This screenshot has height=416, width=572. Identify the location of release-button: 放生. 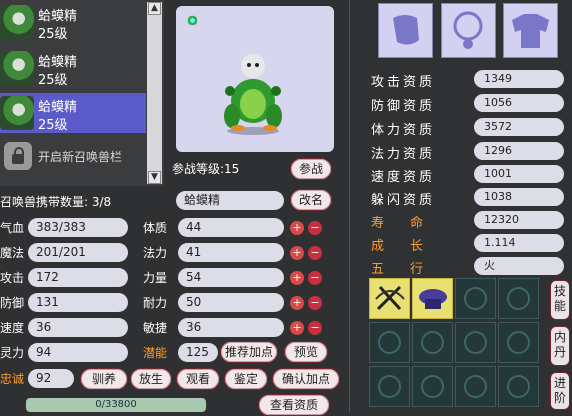
(151, 379).